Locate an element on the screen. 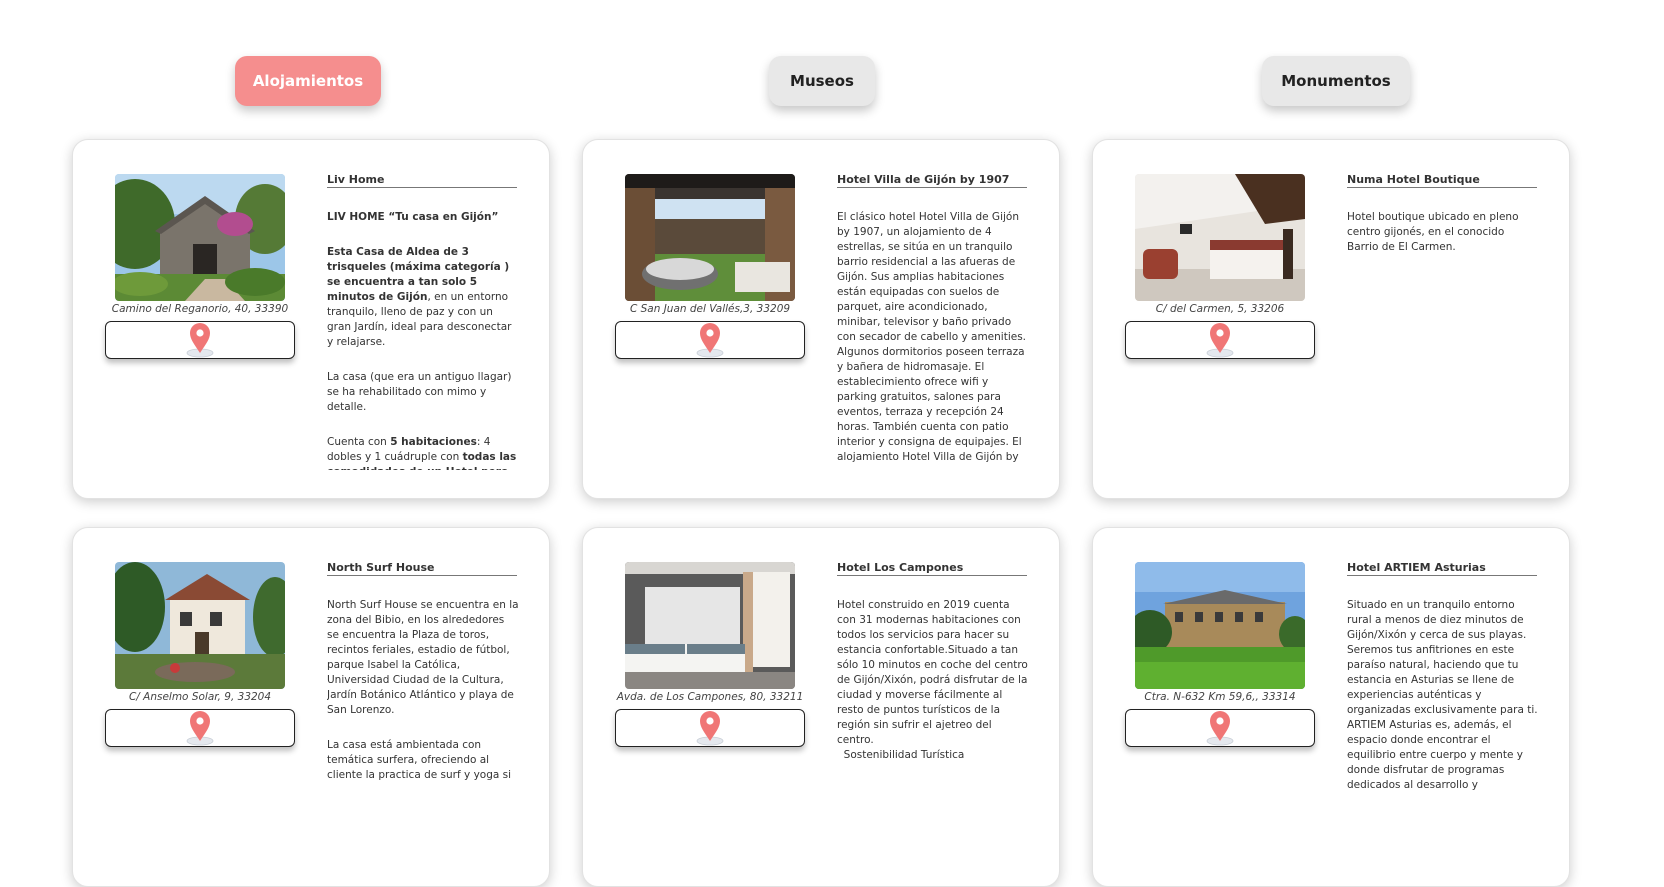 The height and width of the screenshot is (887, 1664). accommodation-name: Liv Home is located at coordinates (422, 180).